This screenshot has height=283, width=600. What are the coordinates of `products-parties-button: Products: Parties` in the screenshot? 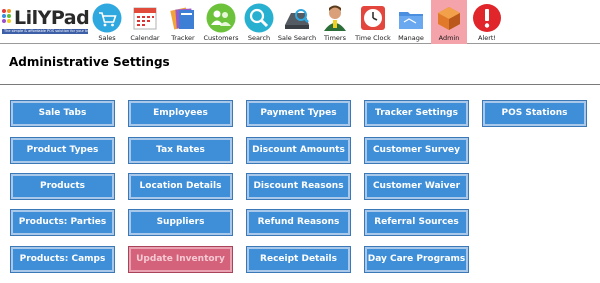 It's located at (62, 222).